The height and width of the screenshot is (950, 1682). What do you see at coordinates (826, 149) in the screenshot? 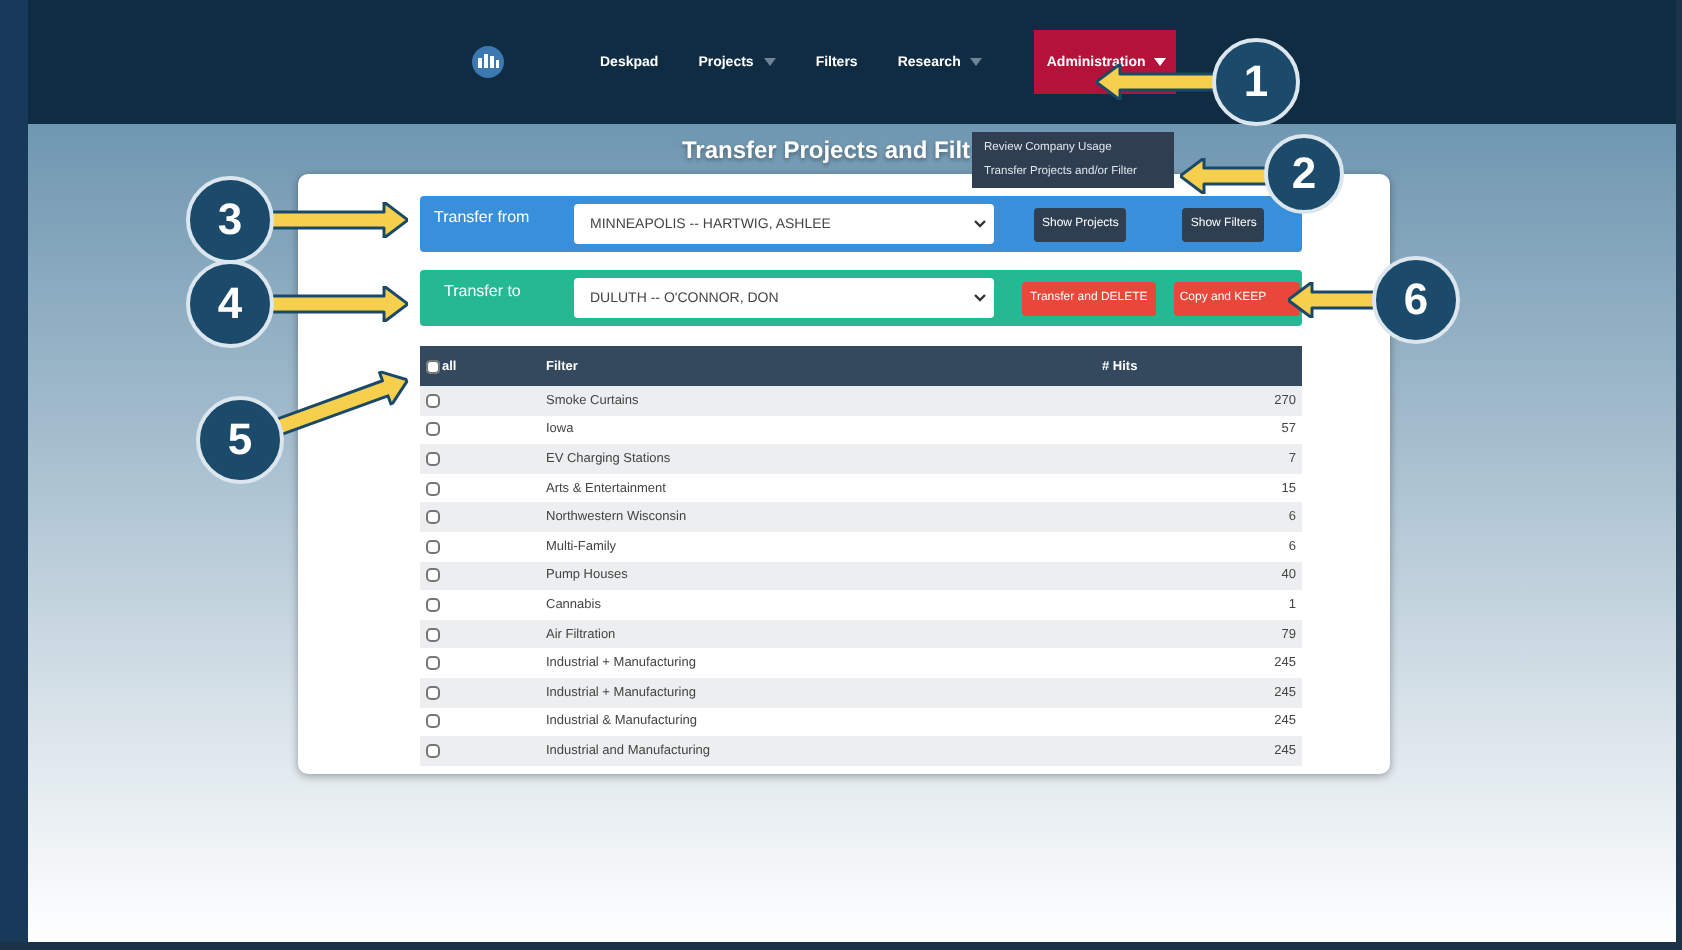
I see `page-title: Transfer Projects and Filt` at bounding box center [826, 149].